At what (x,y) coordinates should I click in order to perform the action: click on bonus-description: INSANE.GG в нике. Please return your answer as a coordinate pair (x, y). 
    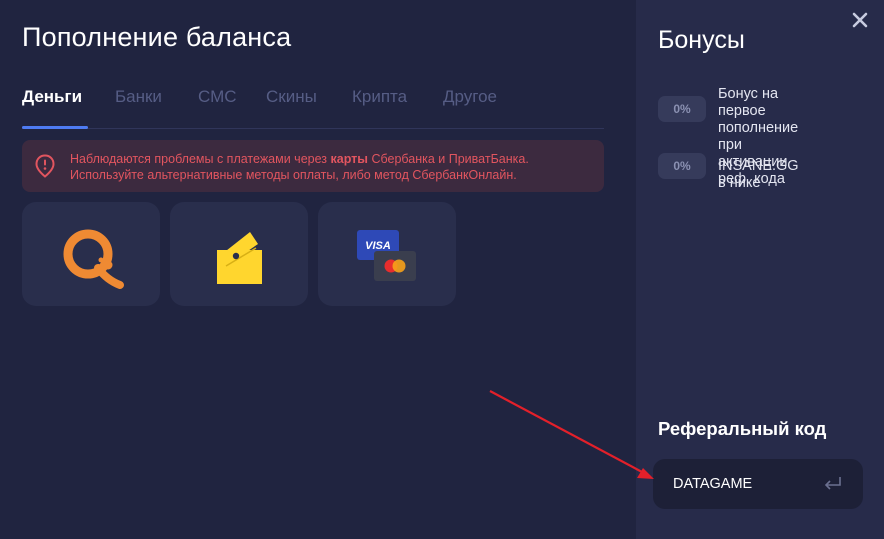
    Looking at the image, I should click on (758, 174).